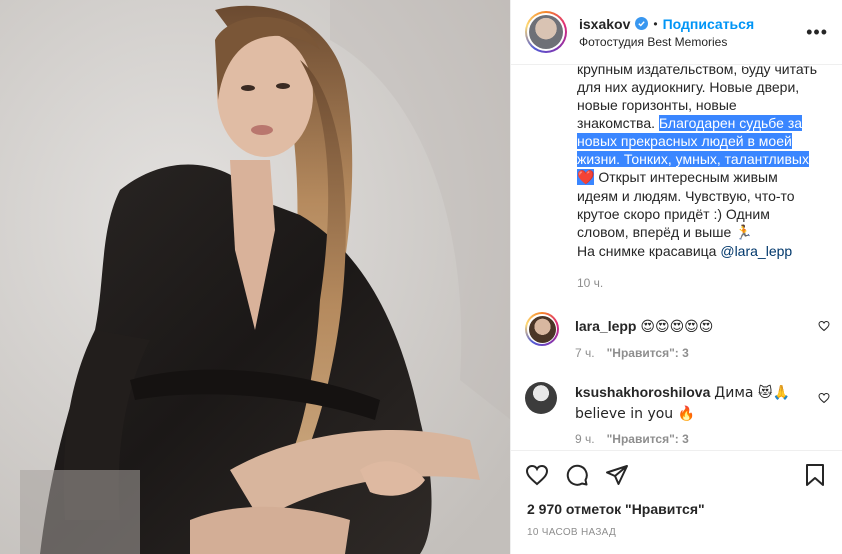 This screenshot has width=842, height=554. What do you see at coordinates (605, 326) in the screenshot?
I see `comment-username: lara_lepp` at bounding box center [605, 326].